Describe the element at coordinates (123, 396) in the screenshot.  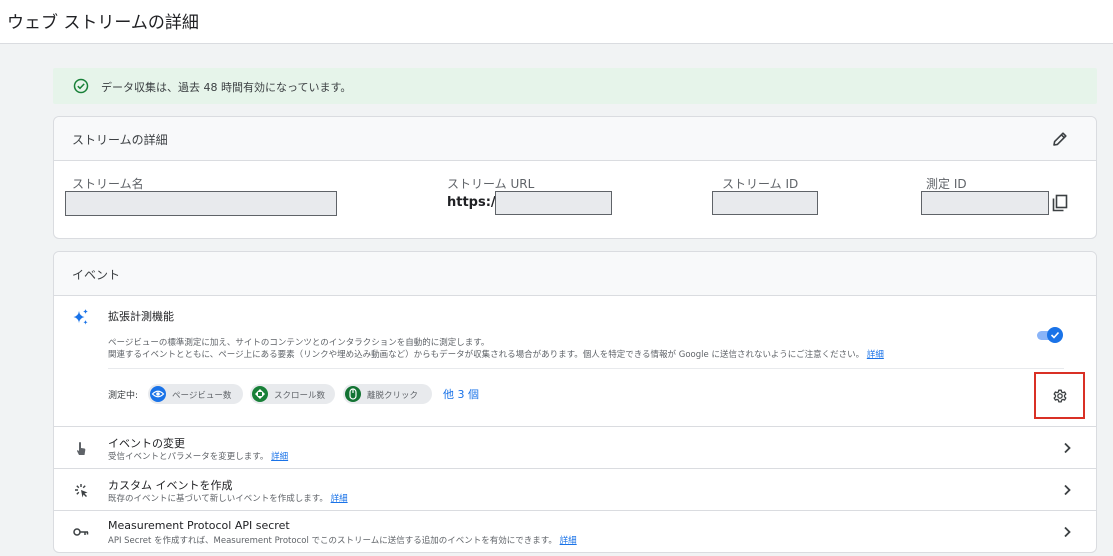
I see `measuring-label: 測定中:` at that location.